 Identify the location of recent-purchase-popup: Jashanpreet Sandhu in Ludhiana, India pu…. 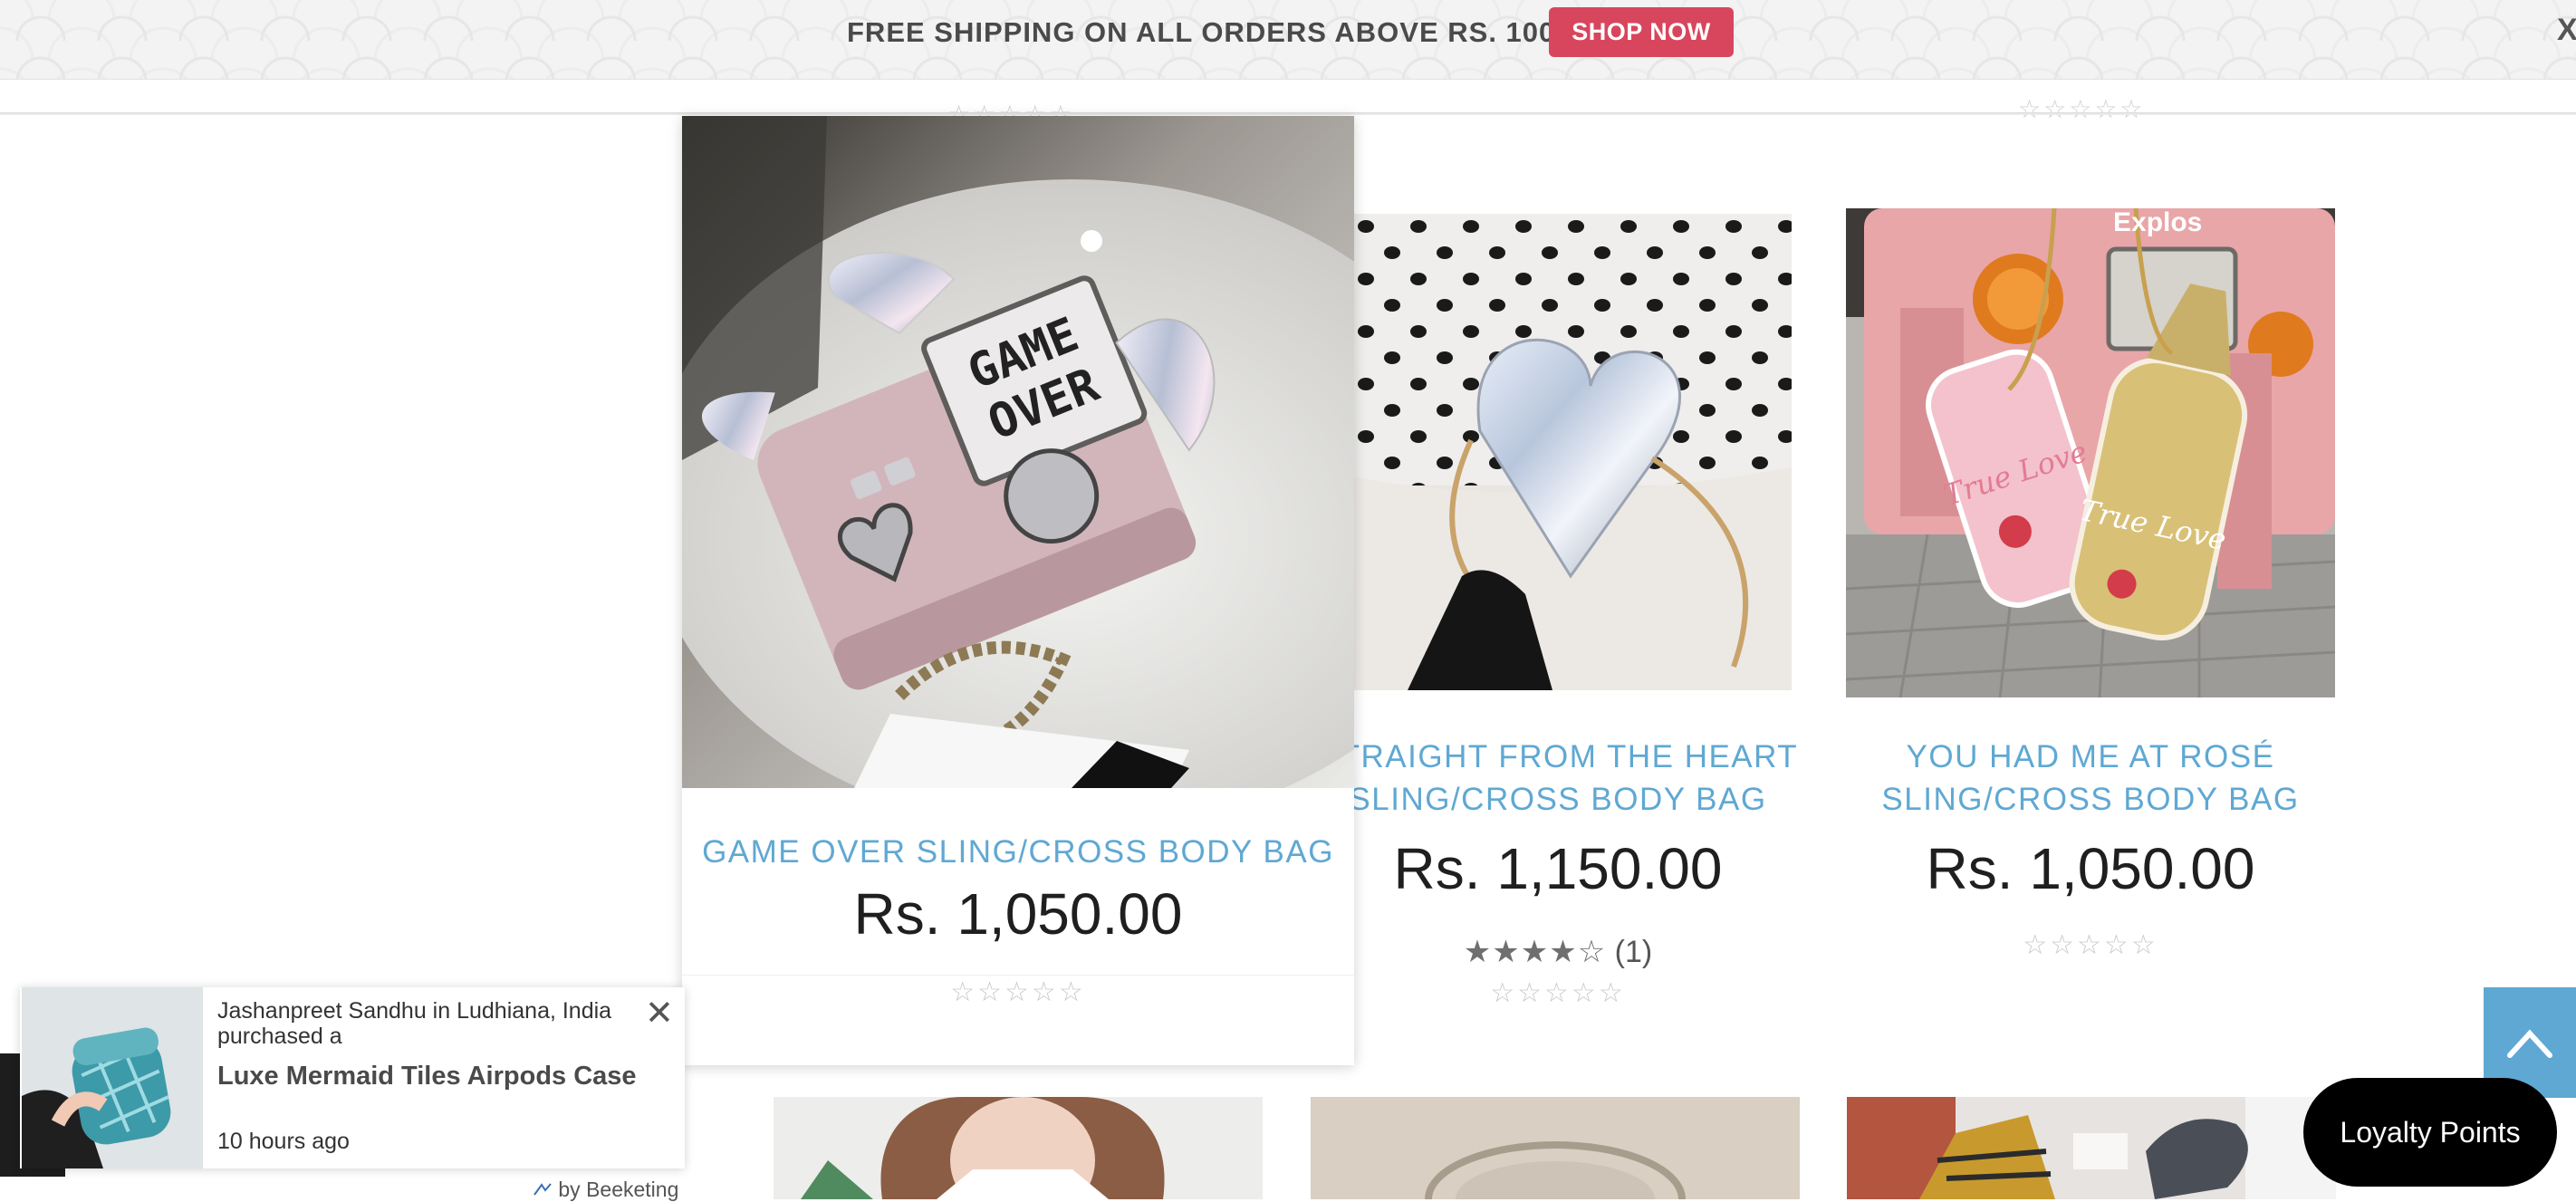
(352, 1077).